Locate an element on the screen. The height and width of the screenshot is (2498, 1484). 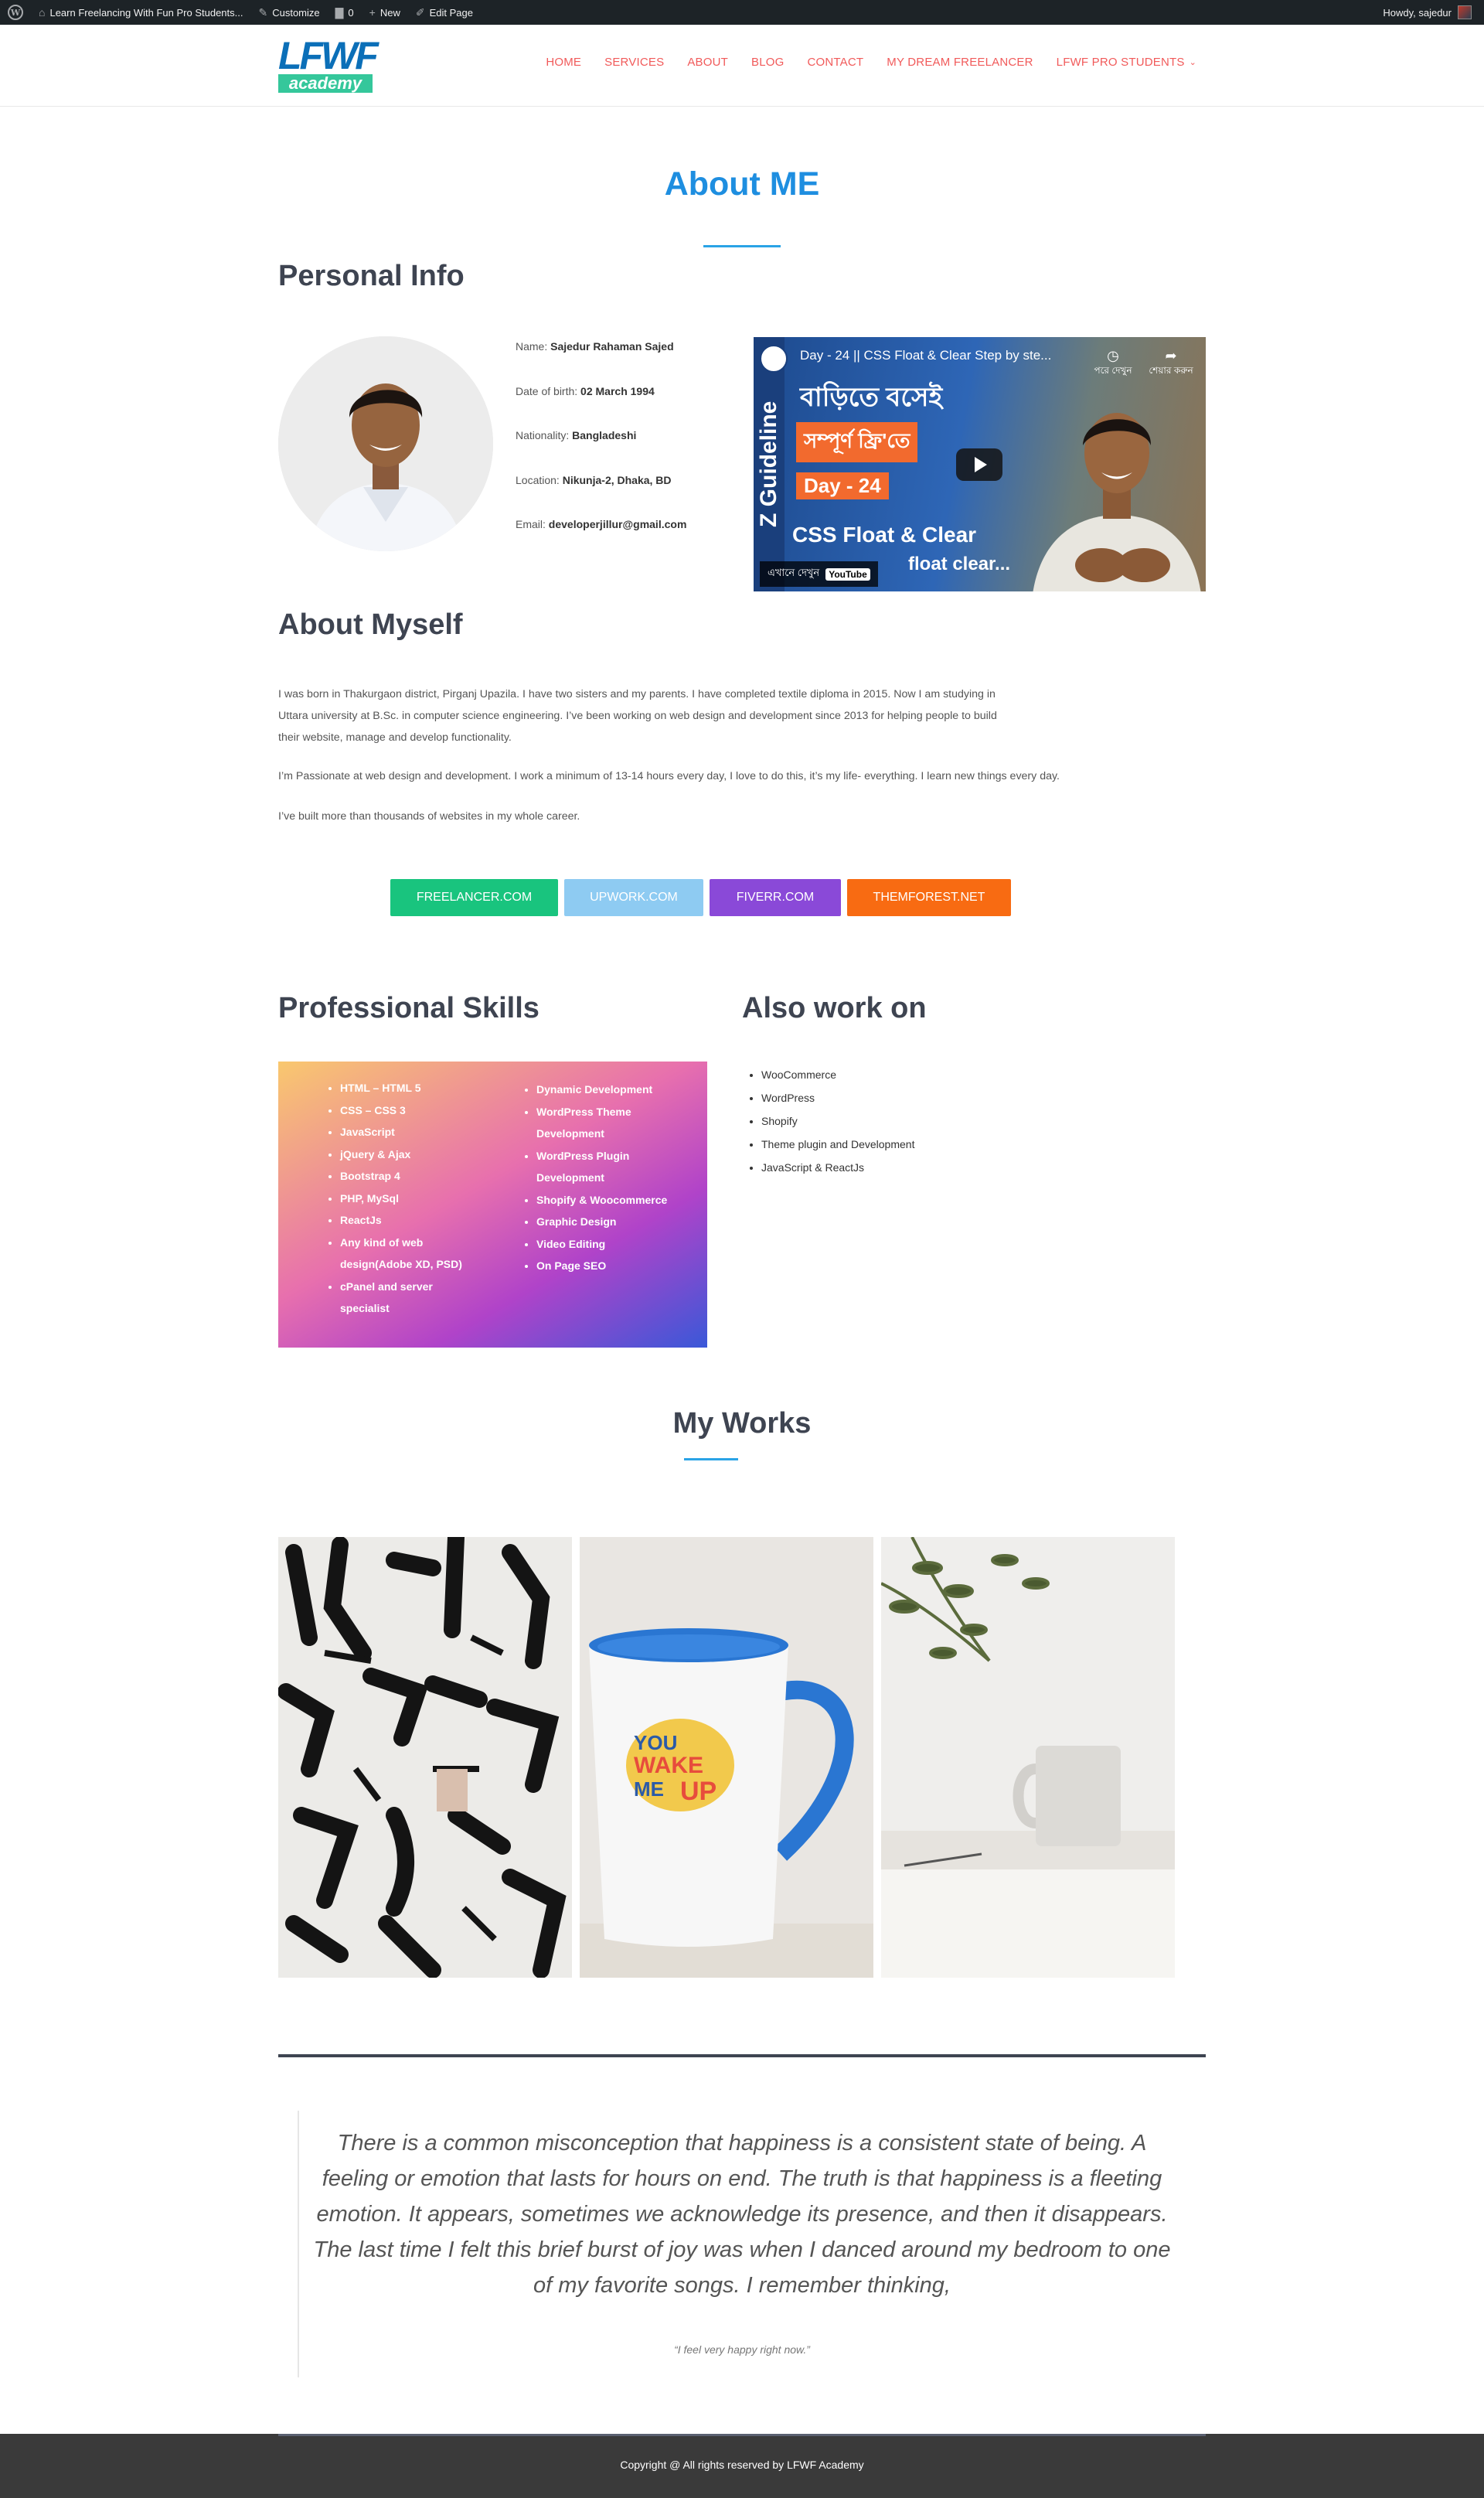
info-email: Email: developerjillur@gmail.com is located at coordinates (601, 540).